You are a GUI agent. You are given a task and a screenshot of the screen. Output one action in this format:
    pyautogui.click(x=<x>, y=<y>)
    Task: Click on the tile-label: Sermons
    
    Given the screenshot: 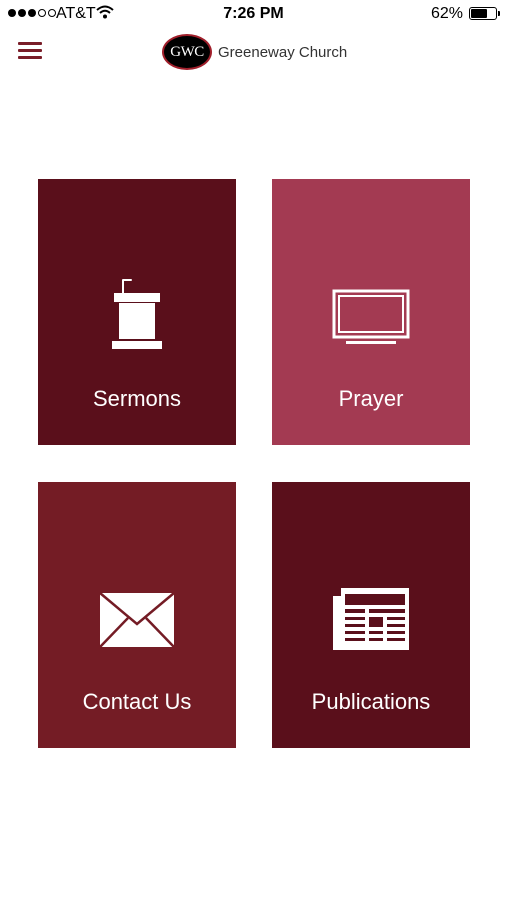 What is the action you would take?
    pyautogui.click(x=137, y=398)
    